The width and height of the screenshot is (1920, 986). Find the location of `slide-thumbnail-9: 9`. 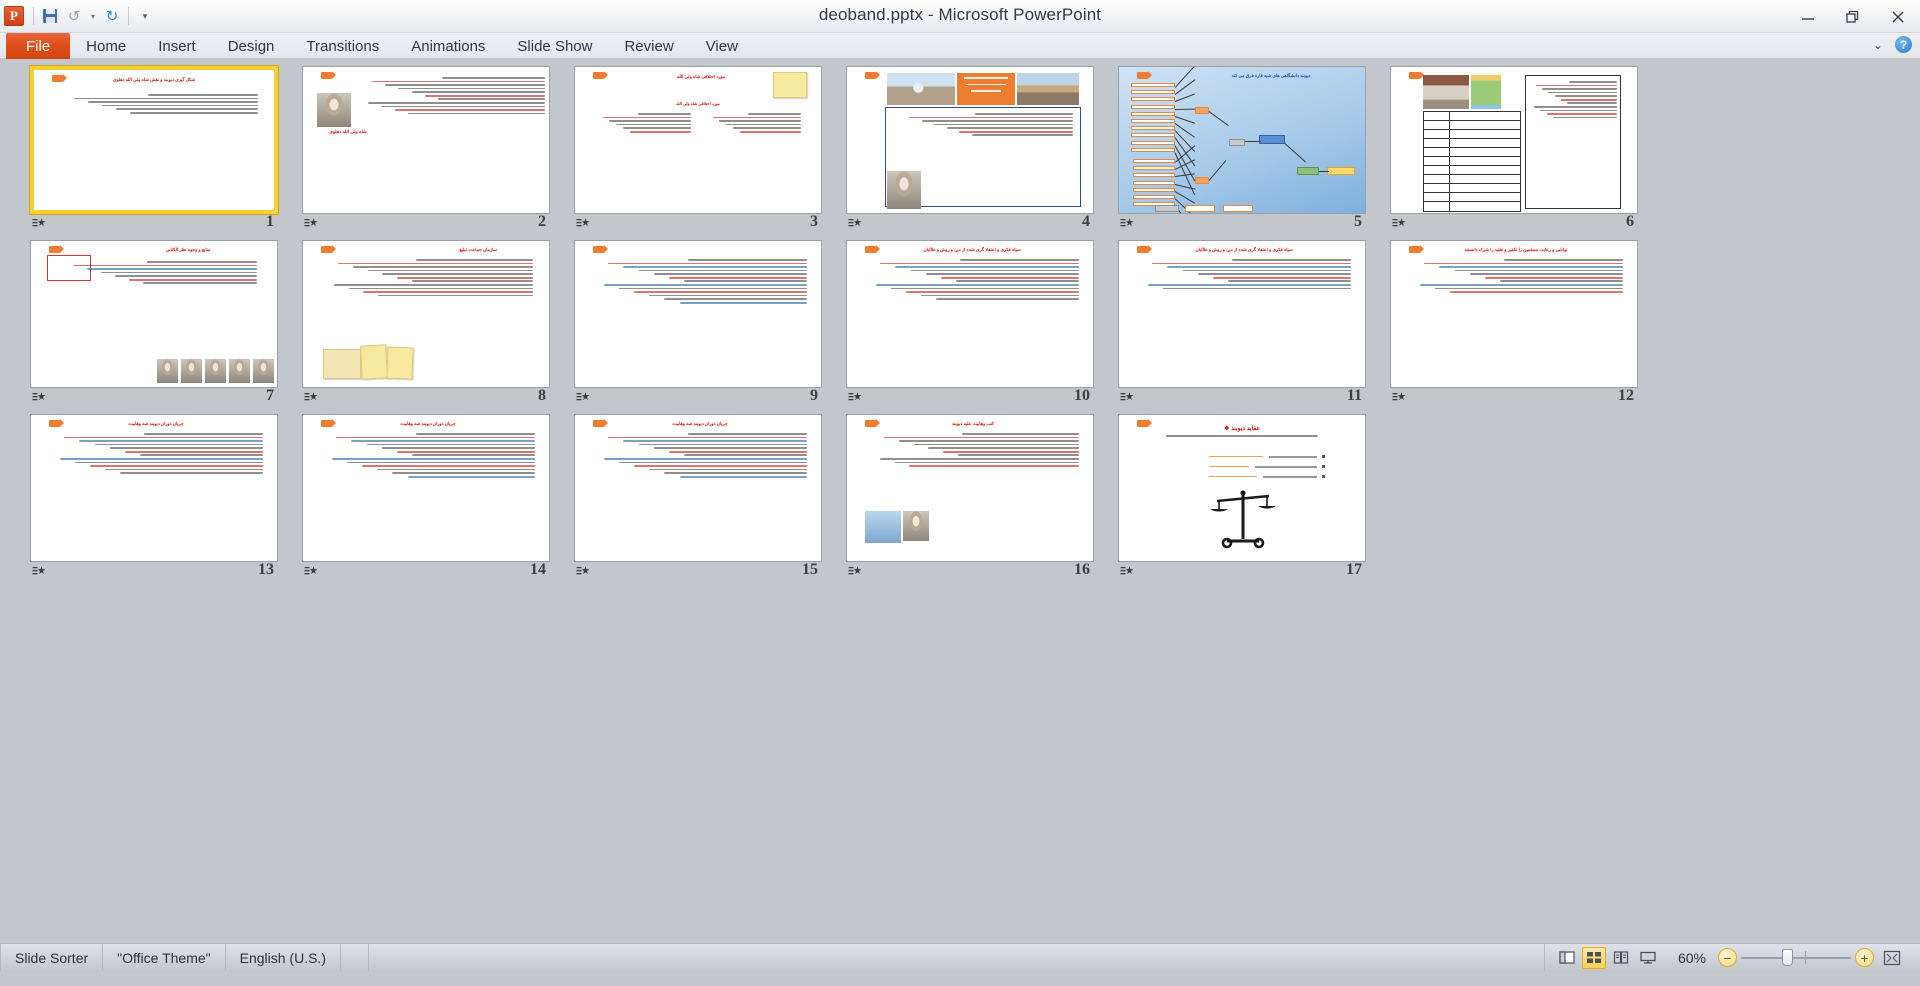

slide-thumbnail-9: 9 is located at coordinates (698, 325).